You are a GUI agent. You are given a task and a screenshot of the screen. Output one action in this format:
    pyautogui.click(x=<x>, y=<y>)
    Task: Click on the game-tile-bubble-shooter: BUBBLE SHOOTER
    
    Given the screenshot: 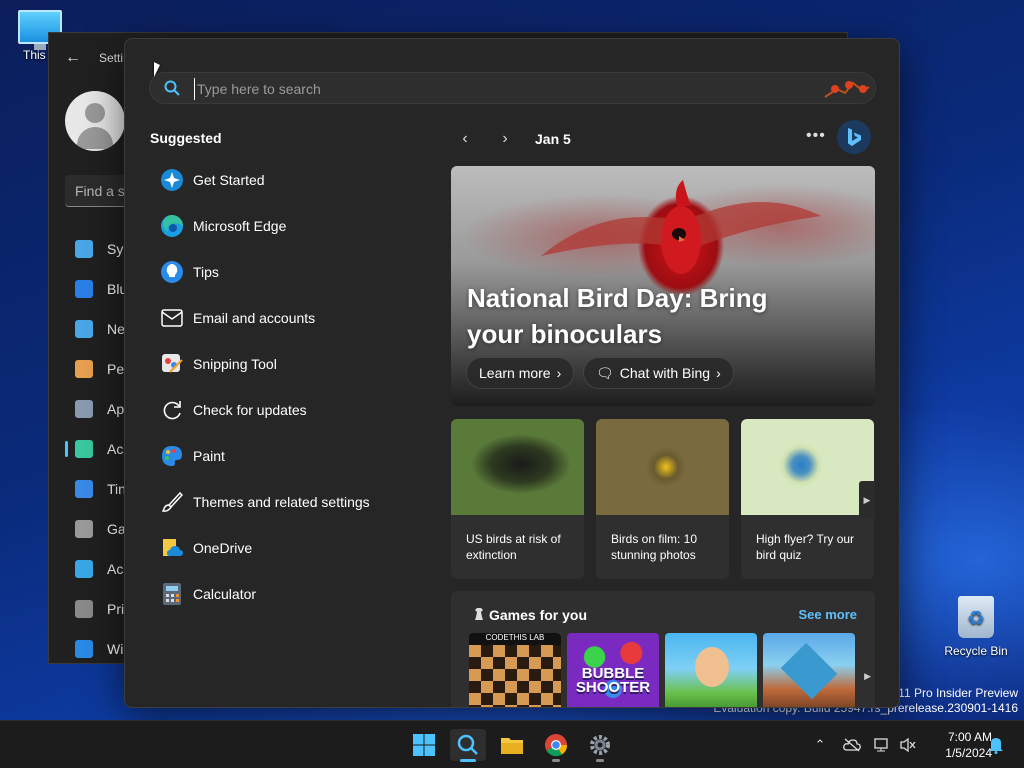 What is the action you would take?
    pyautogui.click(x=613, y=670)
    